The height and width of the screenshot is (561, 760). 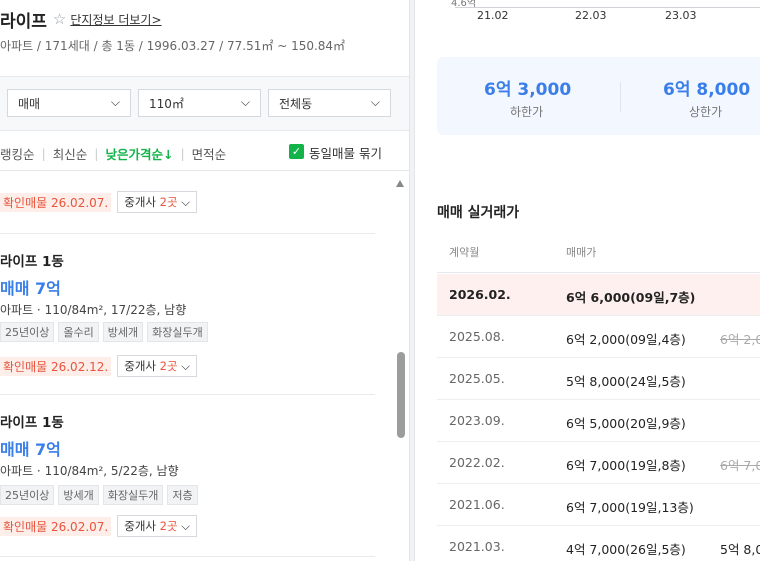 What do you see at coordinates (59, 19) in the screenshot?
I see `star-icon: ☆` at bounding box center [59, 19].